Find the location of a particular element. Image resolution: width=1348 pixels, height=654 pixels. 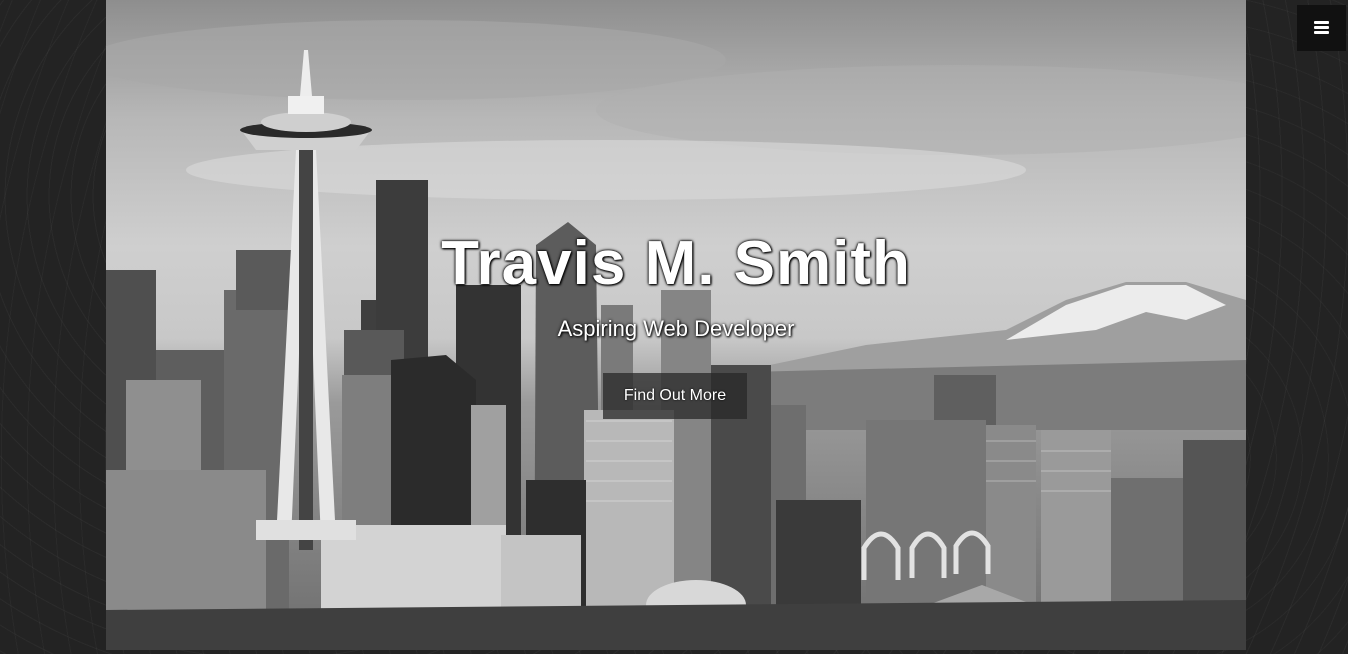

hero-title: Travis M. Smith is located at coordinates (676, 263).